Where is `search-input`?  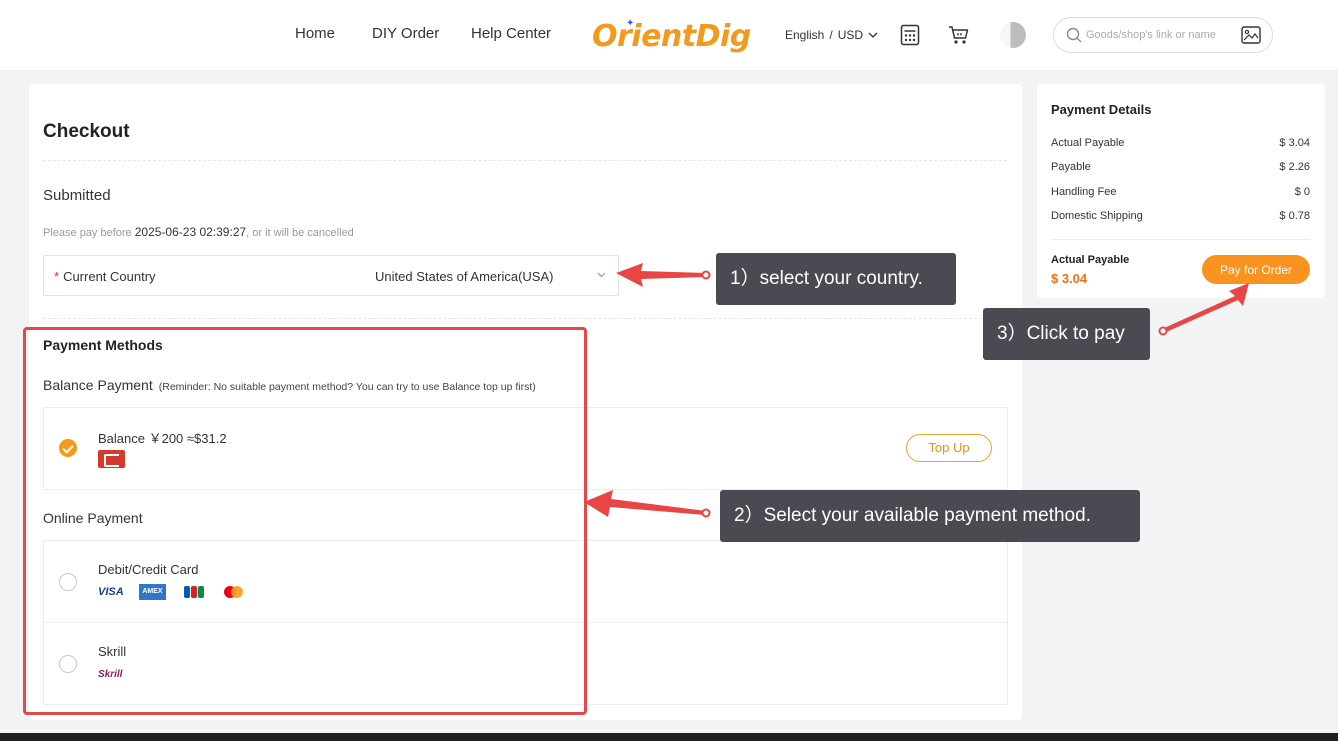
search-input is located at coordinates (1161, 35).